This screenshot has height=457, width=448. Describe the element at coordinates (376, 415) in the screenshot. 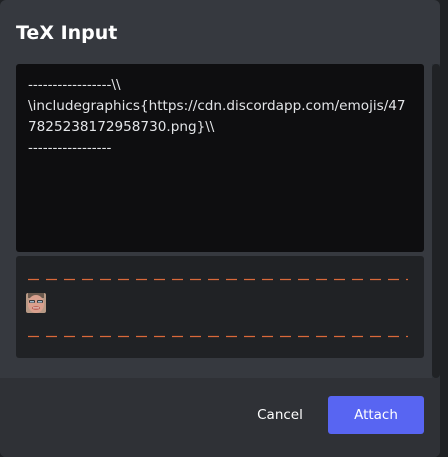

I see `attach-button: Attach` at that location.